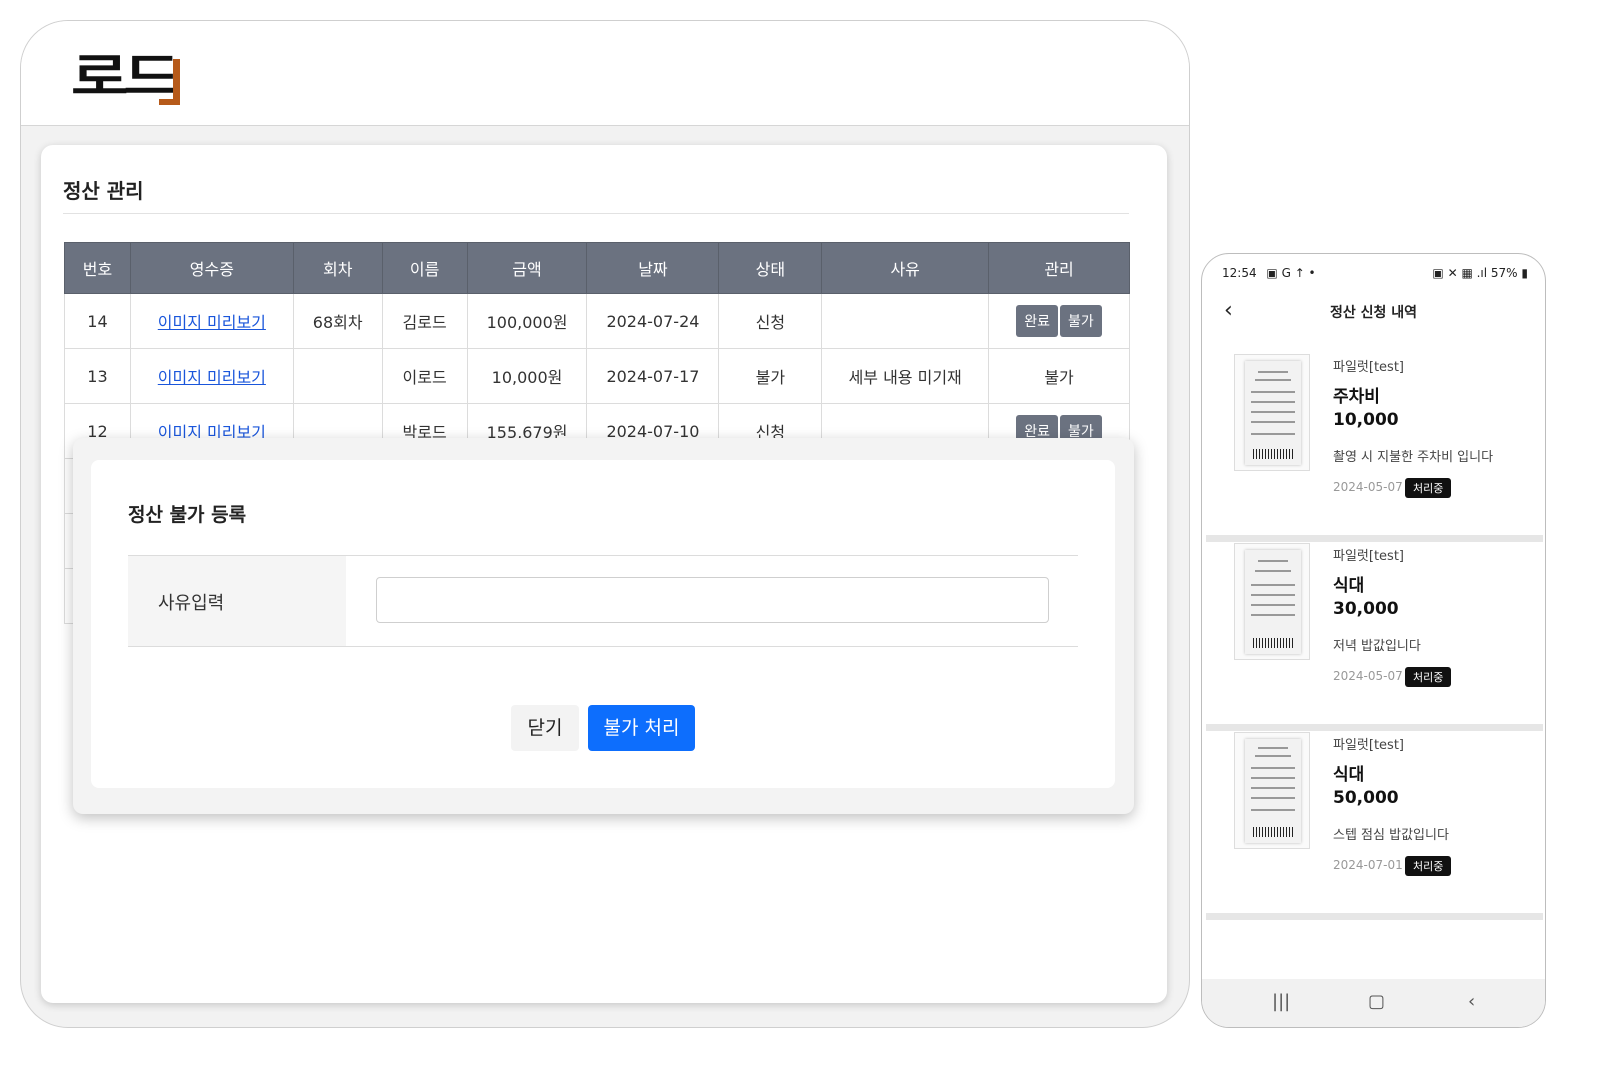 This screenshot has width=1607, height=1080. I want to click on modal-title: 정산 불가 등록, so click(187, 515).